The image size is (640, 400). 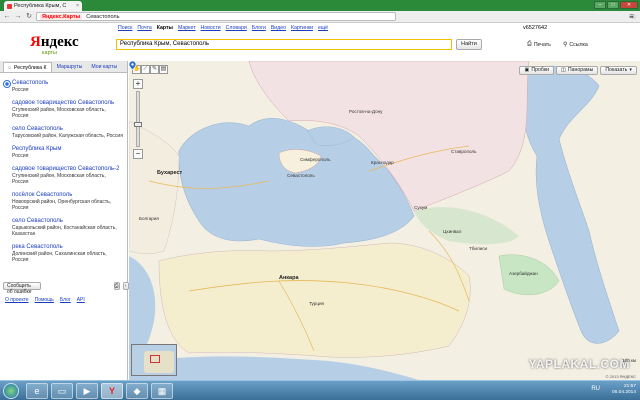 What do you see at coordinates (149, 218) in the screenshot?
I see `map-label-bulgaria: Болгария` at bounding box center [149, 218].